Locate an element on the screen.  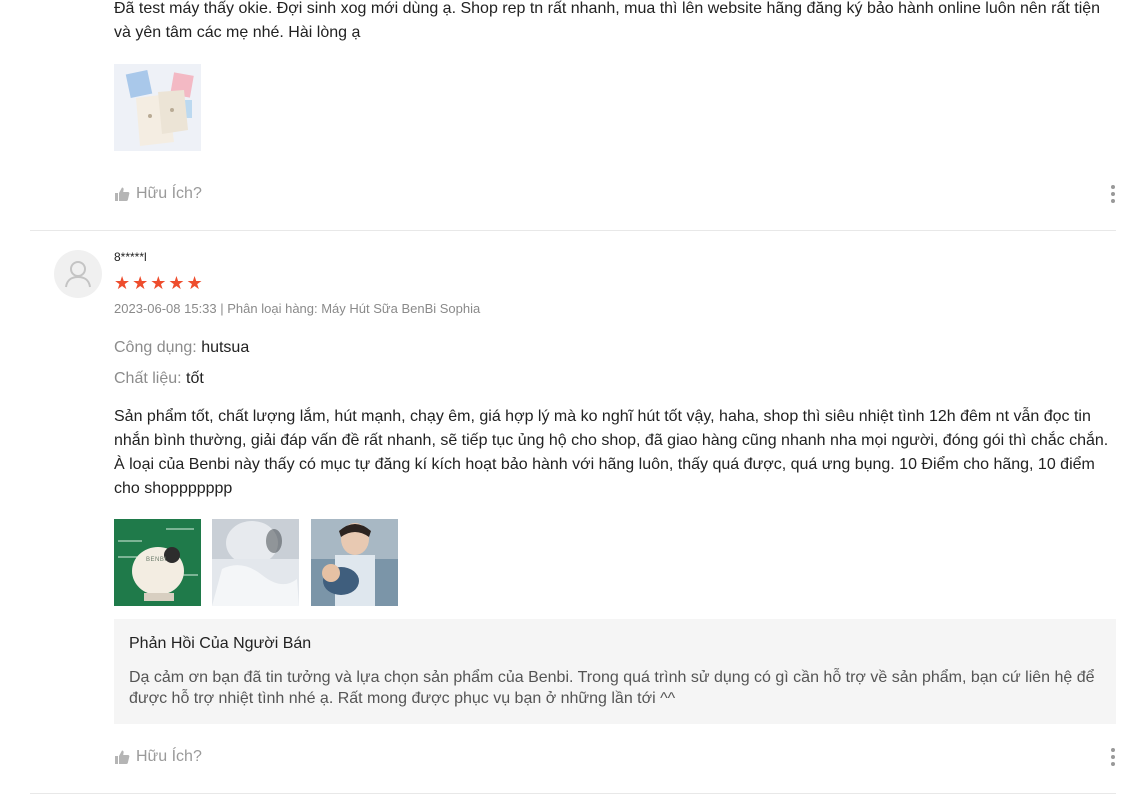
variant-label: Phân loại hàng: Máy Hút Sữa BenBi Sophia is located at coordinates (354, 308).